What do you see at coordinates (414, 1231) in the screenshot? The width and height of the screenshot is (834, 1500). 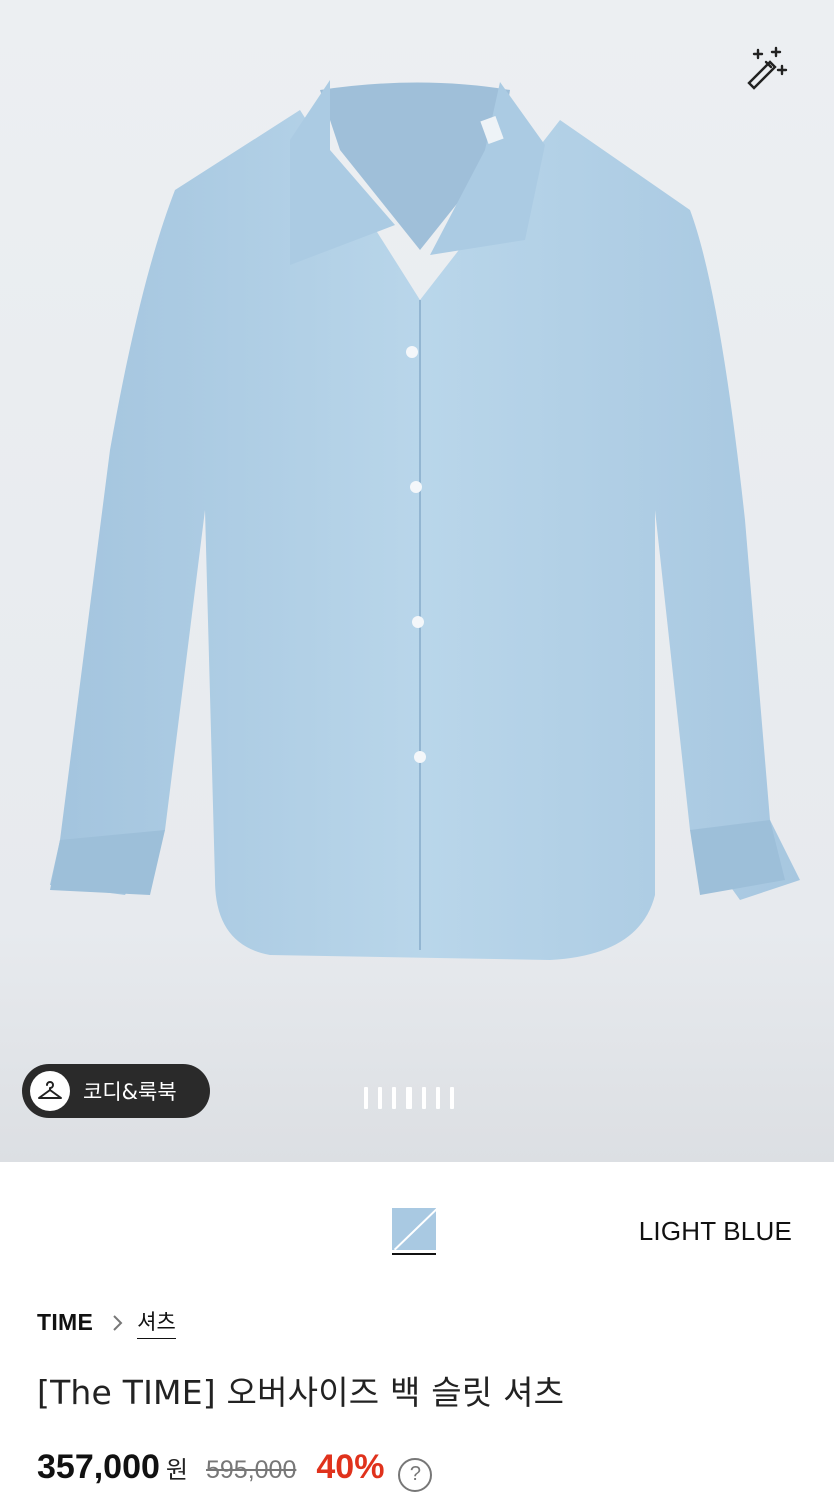 I see `color-swatch-light-blue` at bounding box center [414, 1231].